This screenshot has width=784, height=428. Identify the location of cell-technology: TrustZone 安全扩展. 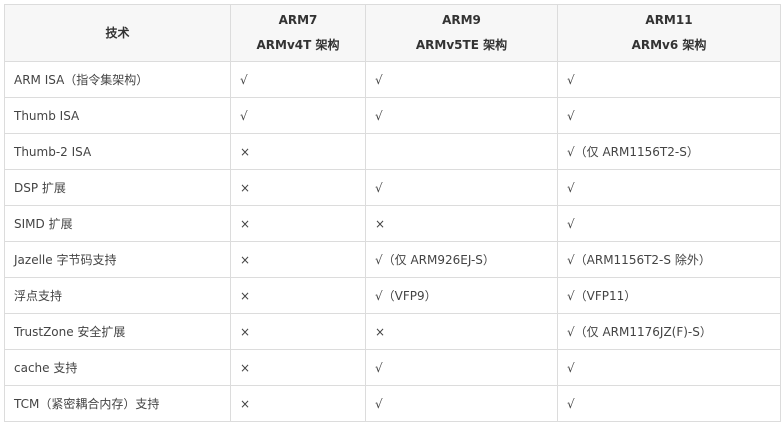
(117, 331).